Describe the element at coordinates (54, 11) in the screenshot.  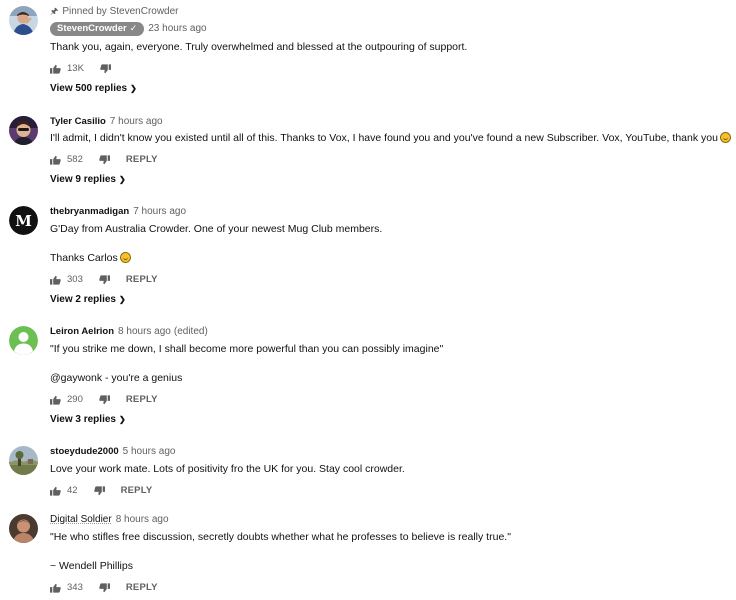
I see `pin-icon: 🖈` at that location.